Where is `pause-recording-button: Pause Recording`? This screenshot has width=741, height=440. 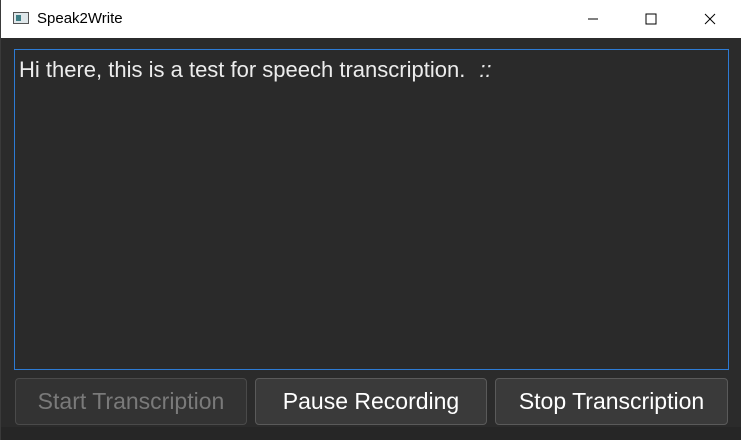
pause-recording-button: Pause Recording is located at coordinates (371, 401).